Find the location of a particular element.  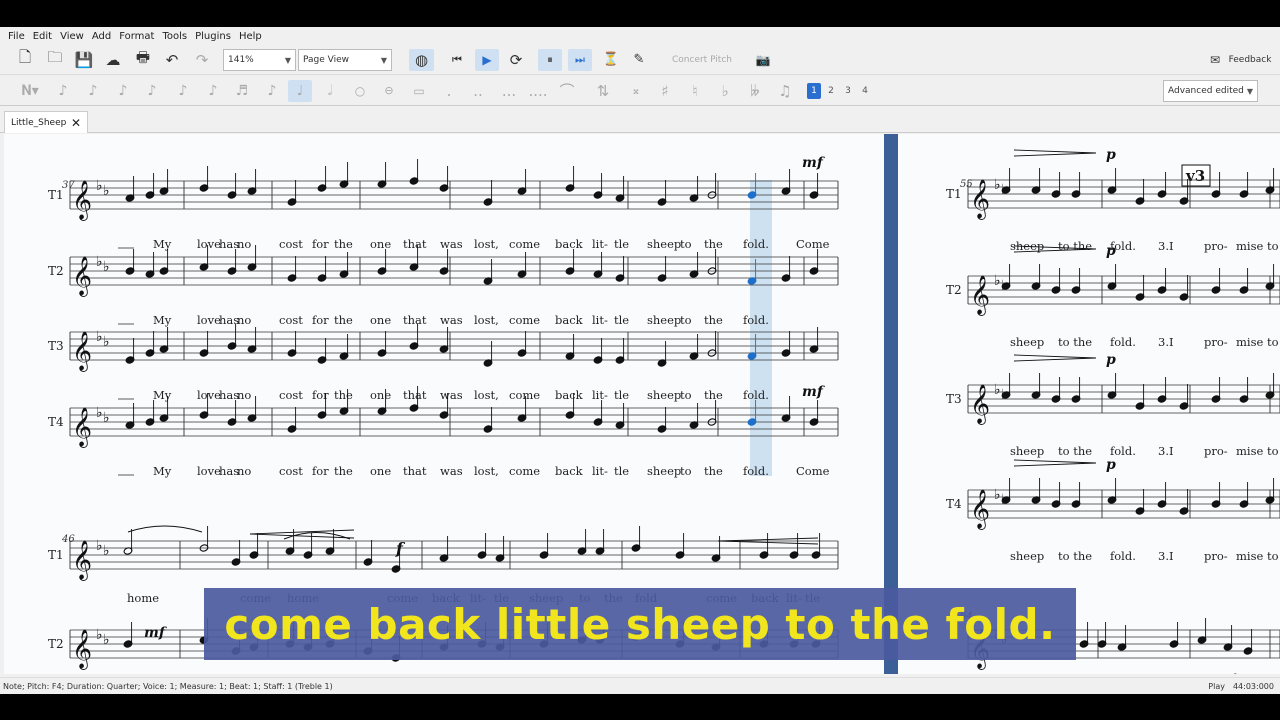

flip-direction-icon: ⇅ is located at coordinates (603, 91).